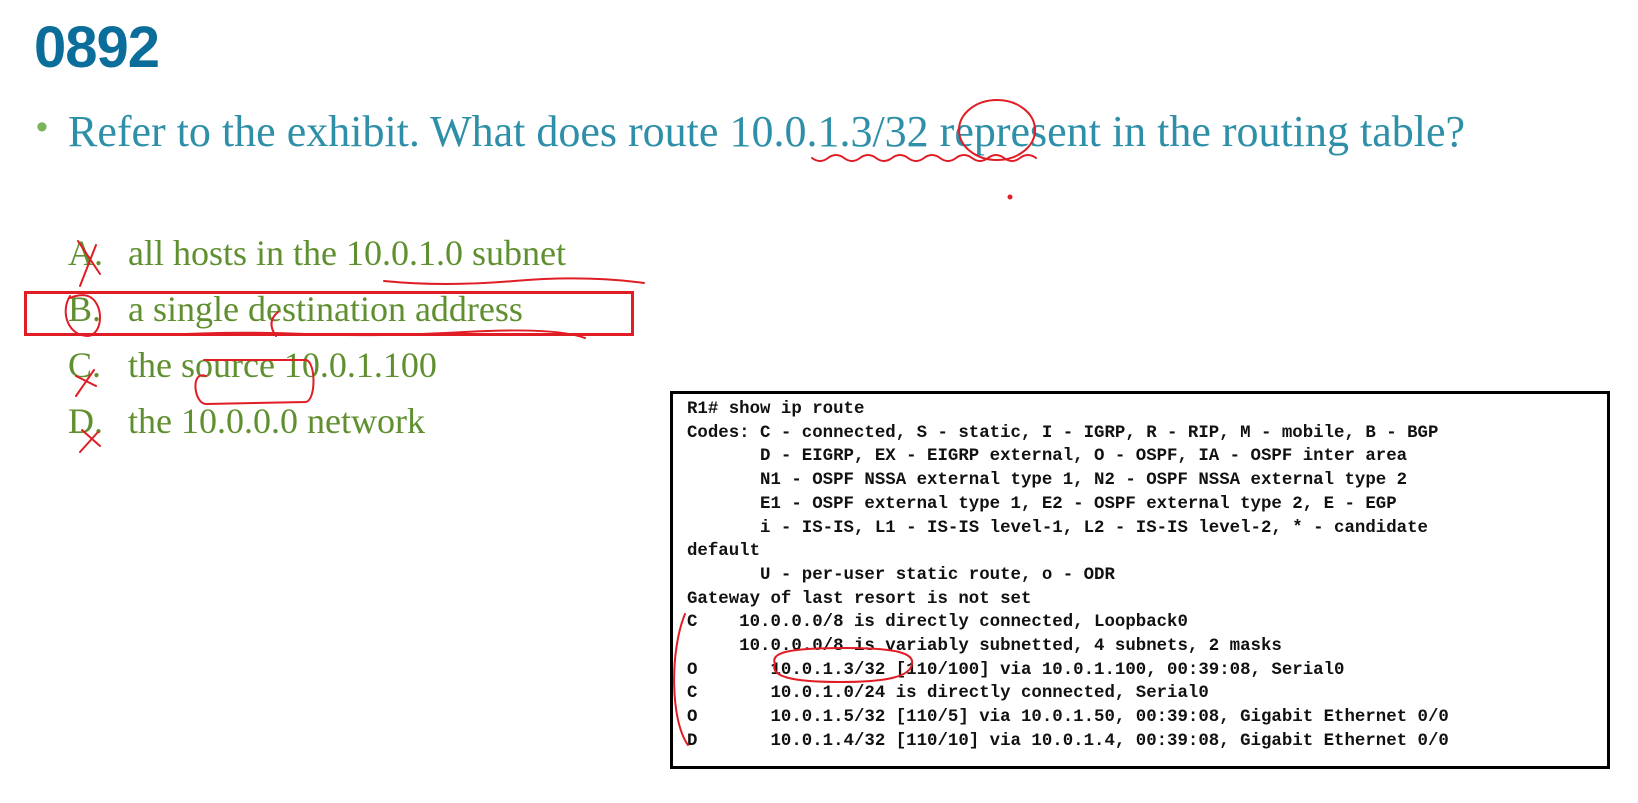 The width and height of the screenshot is (1638, 803). I want to click on circle-mark-prefix, so click(997, 130).